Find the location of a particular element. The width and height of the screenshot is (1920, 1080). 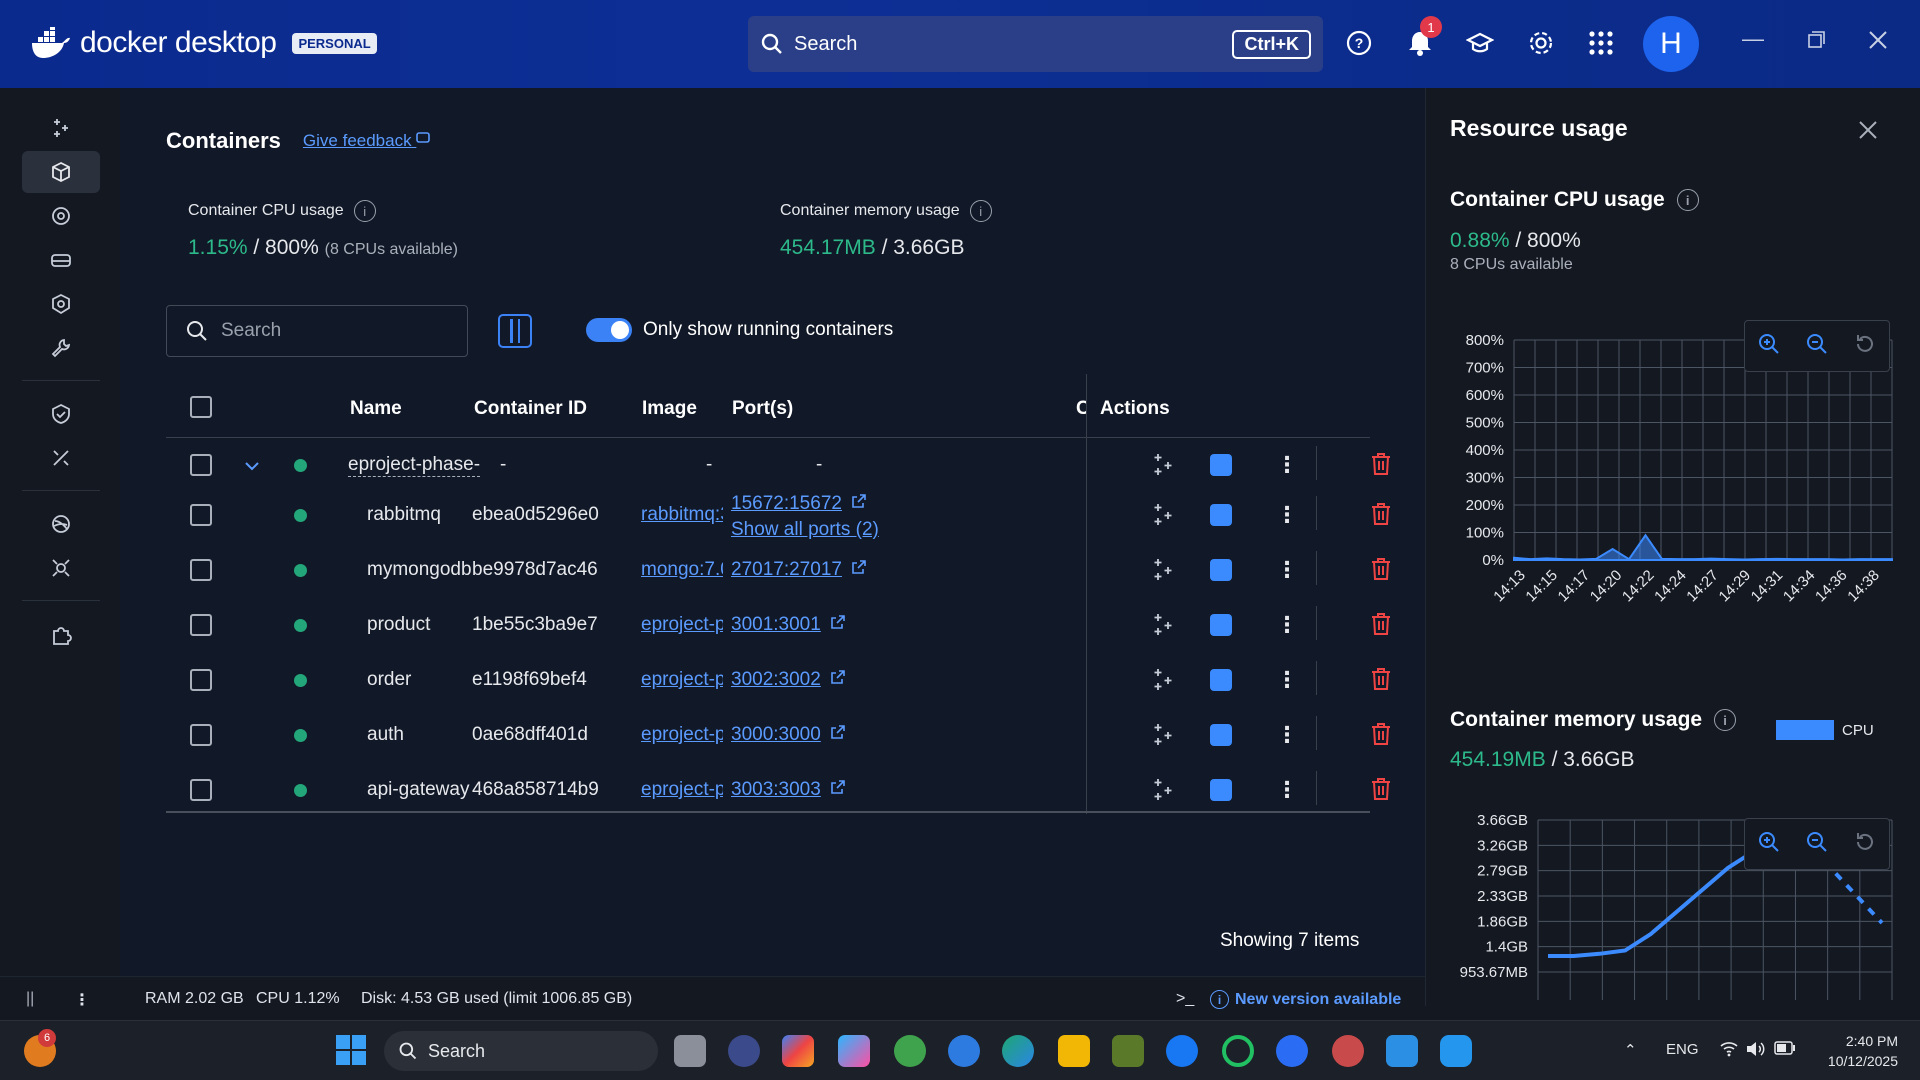

zoom-out-icon is located at coordinates (1817, 346).